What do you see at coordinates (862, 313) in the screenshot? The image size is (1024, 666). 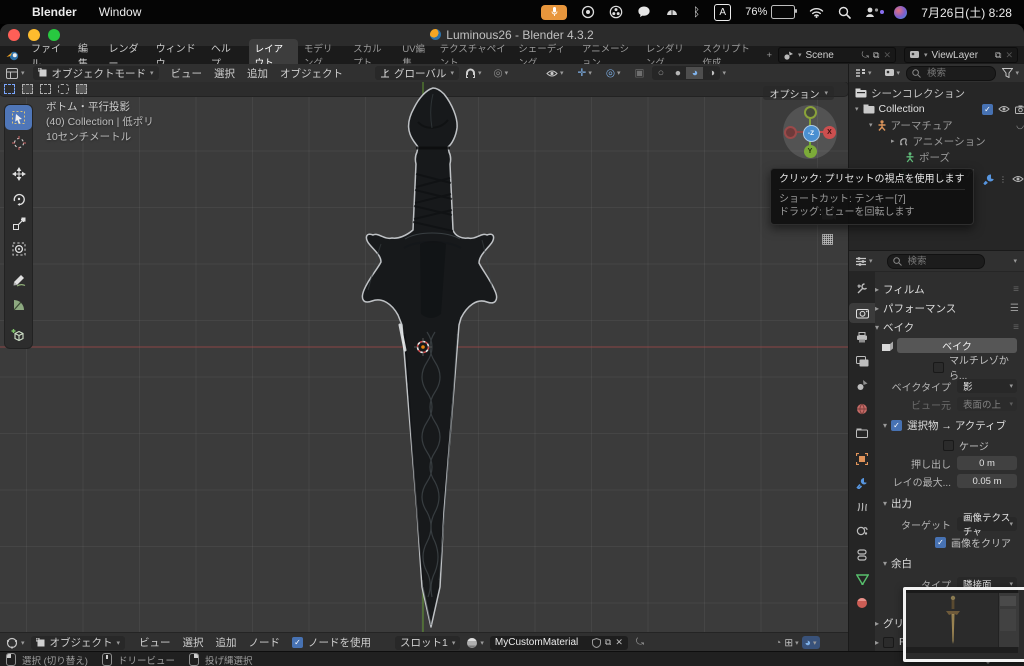 I see `tab-render` at bounding box center [862, 313].